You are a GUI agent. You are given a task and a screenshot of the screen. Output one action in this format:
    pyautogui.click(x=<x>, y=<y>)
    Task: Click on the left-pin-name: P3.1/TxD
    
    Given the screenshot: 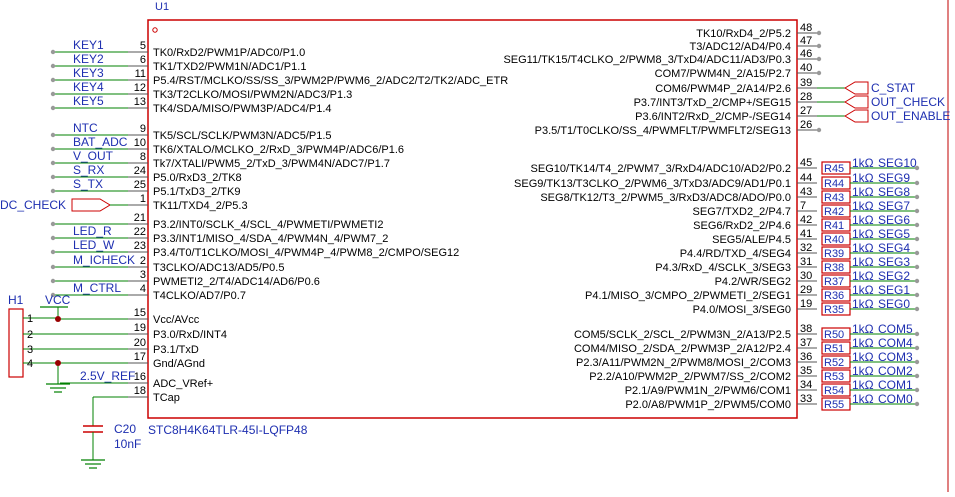 What is the action you would take?
    pyautogui.click(x=176, y=350)
    